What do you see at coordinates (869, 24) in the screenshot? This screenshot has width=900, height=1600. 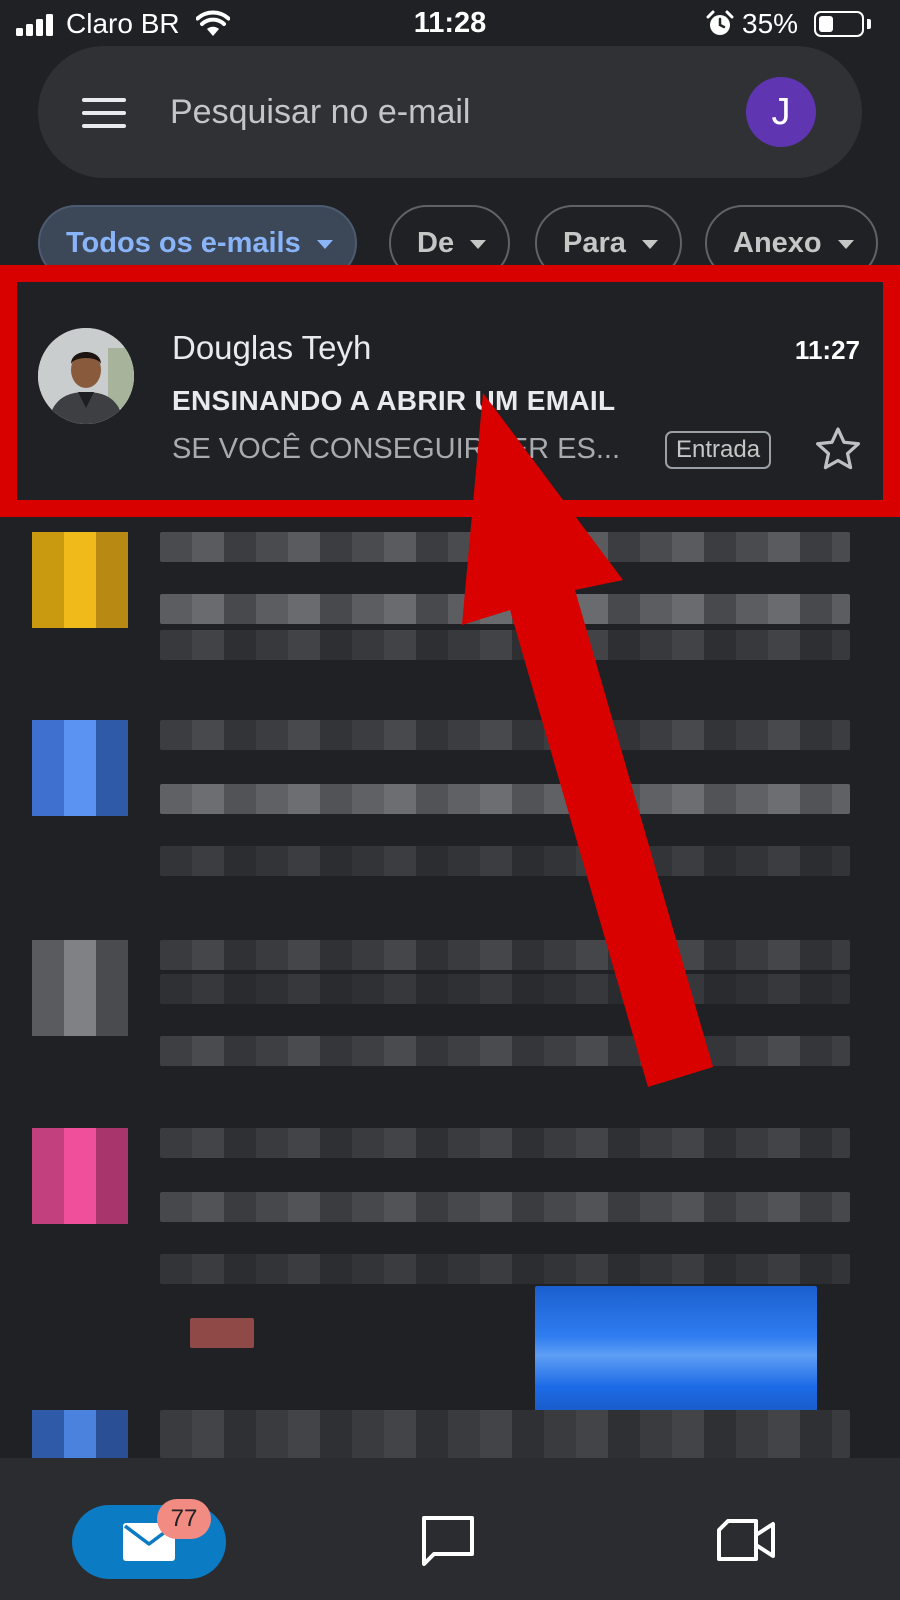 I see `battery-cap` at bounding box center [869, 24].